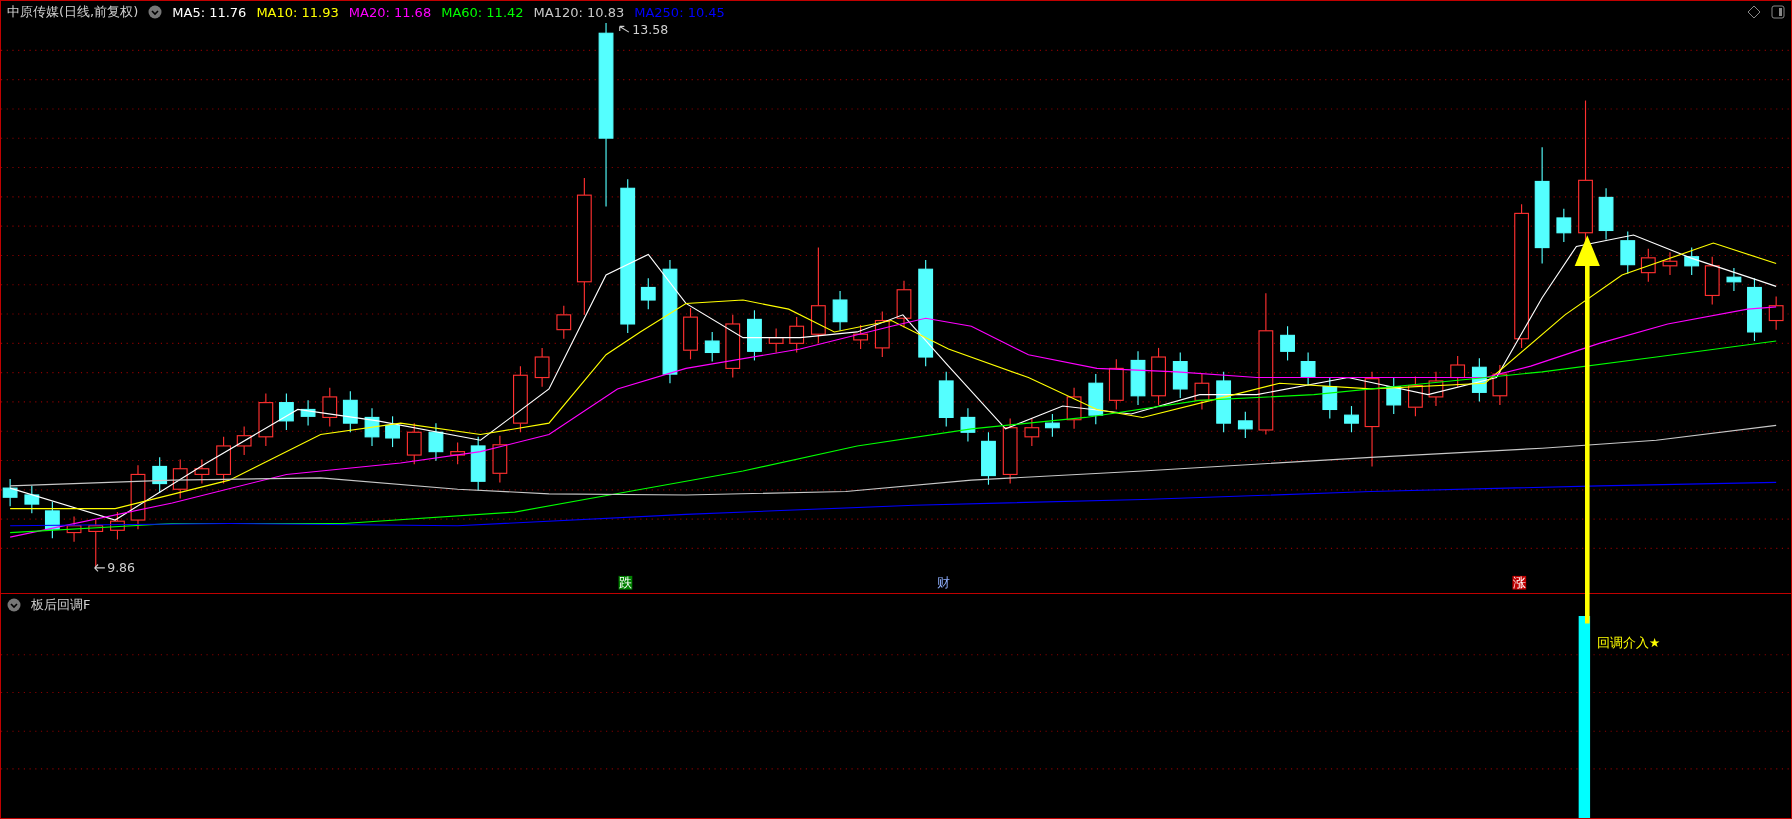 This screenshot has width=1792, height=819. What do you see at coordinates (121, 568) in the screenshot?
I see `low-price-label: 9.86` at bounding box center [121, 568].